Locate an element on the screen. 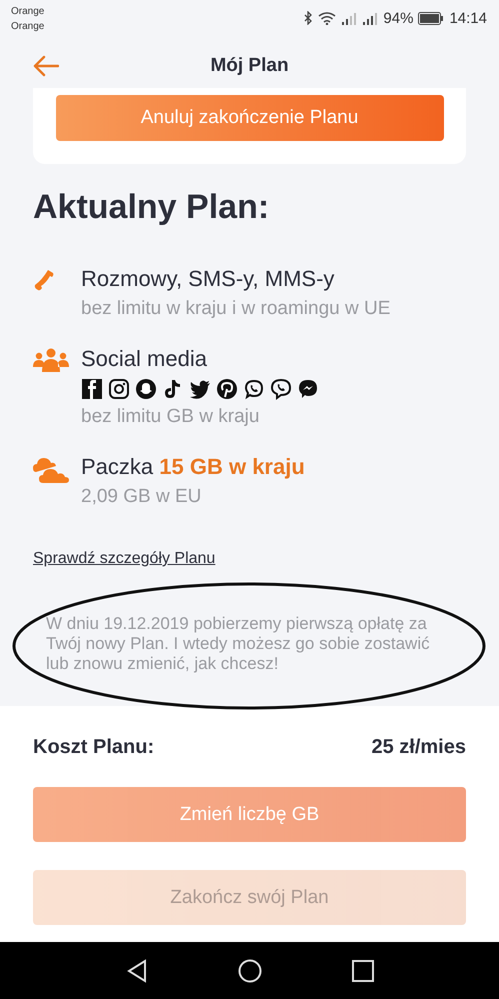  back-arrow-icon is located at coordinates (46, 66).